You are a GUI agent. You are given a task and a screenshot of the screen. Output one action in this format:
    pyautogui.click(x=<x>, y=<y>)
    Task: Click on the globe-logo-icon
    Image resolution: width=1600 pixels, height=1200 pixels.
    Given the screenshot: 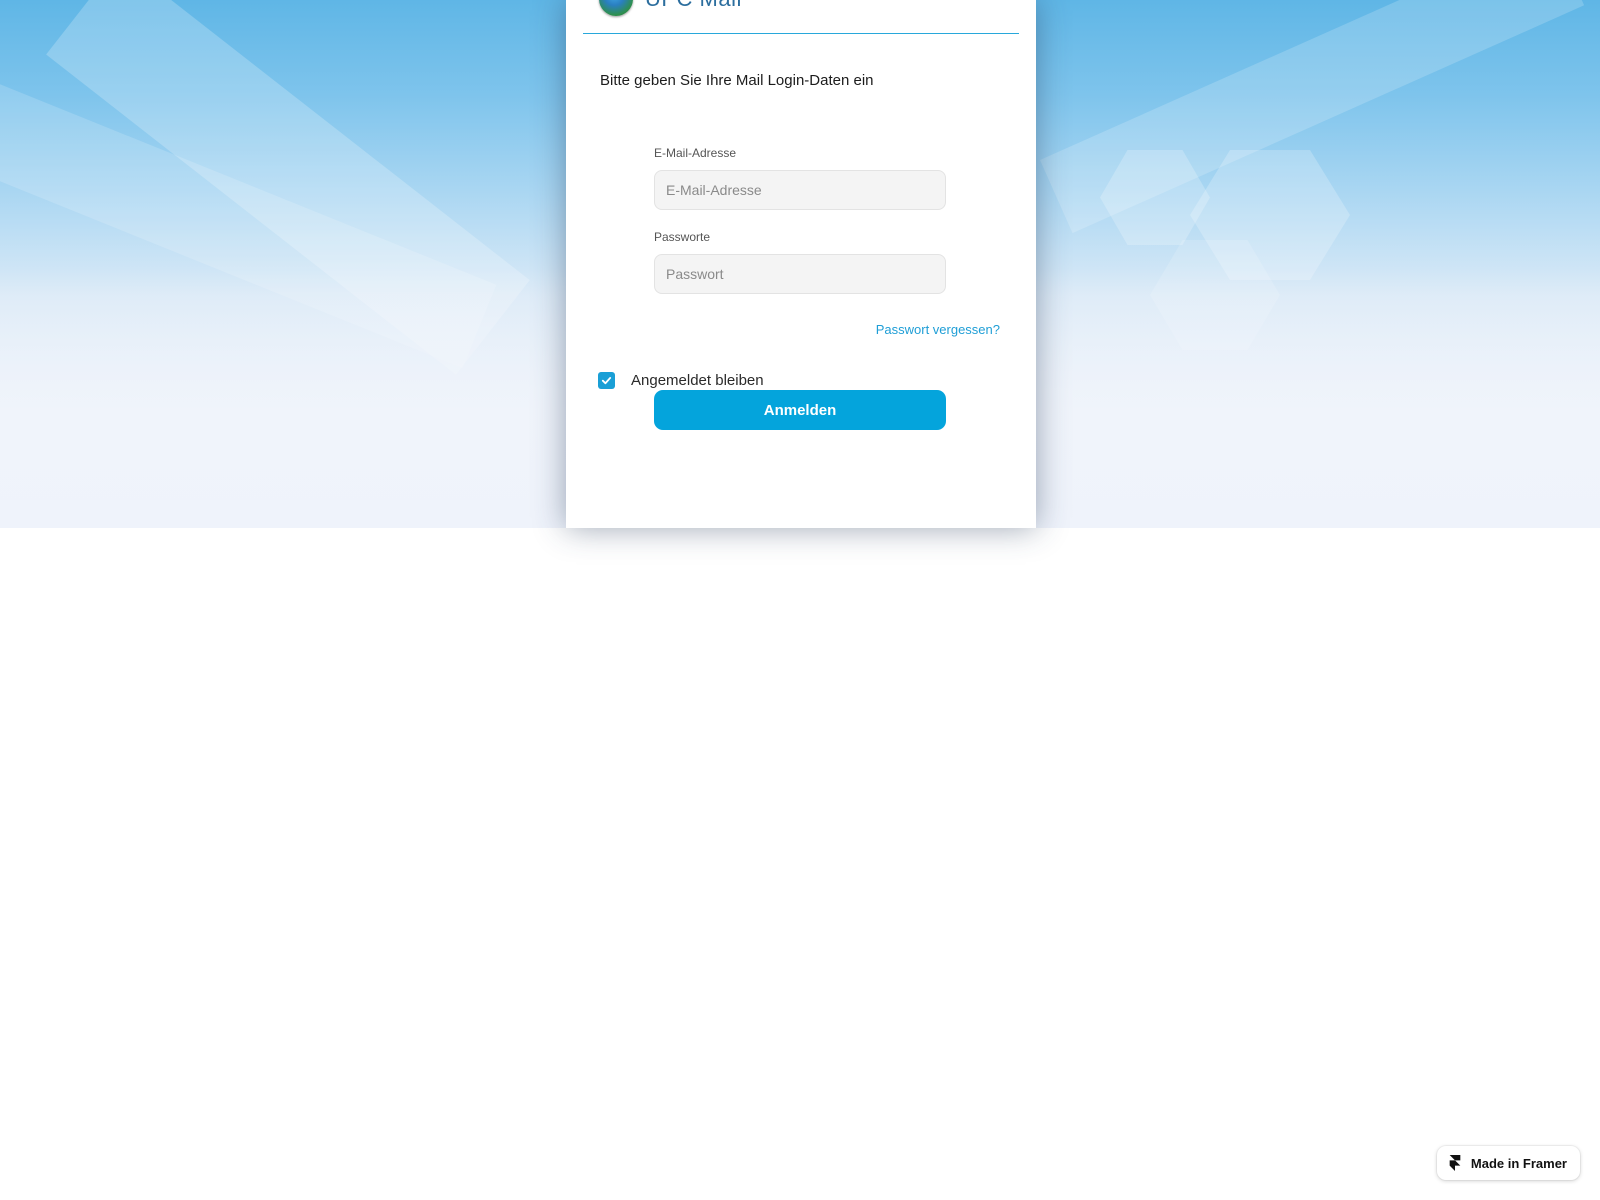 What is the action you would take?
    pyautogui.click(x=616, y=8)
    